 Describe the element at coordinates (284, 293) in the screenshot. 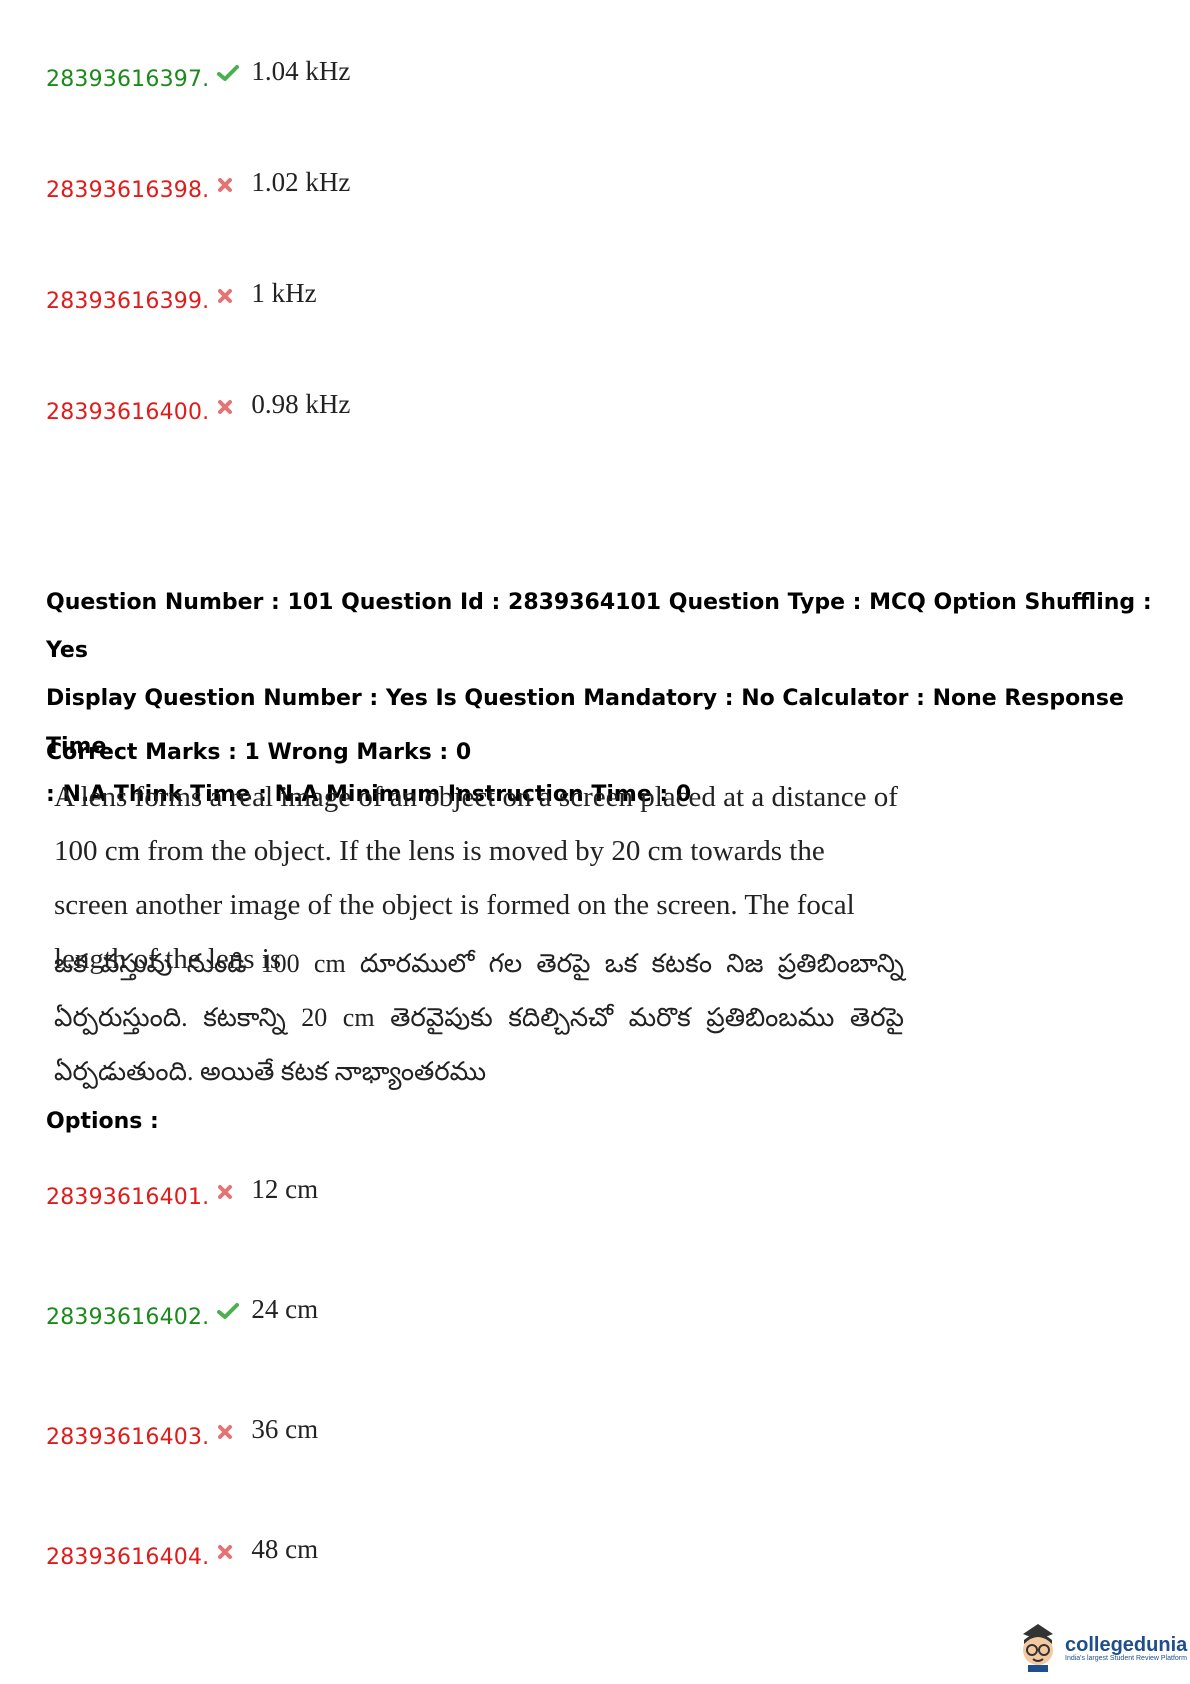

I see `option-value: 1 kHz` at that location.